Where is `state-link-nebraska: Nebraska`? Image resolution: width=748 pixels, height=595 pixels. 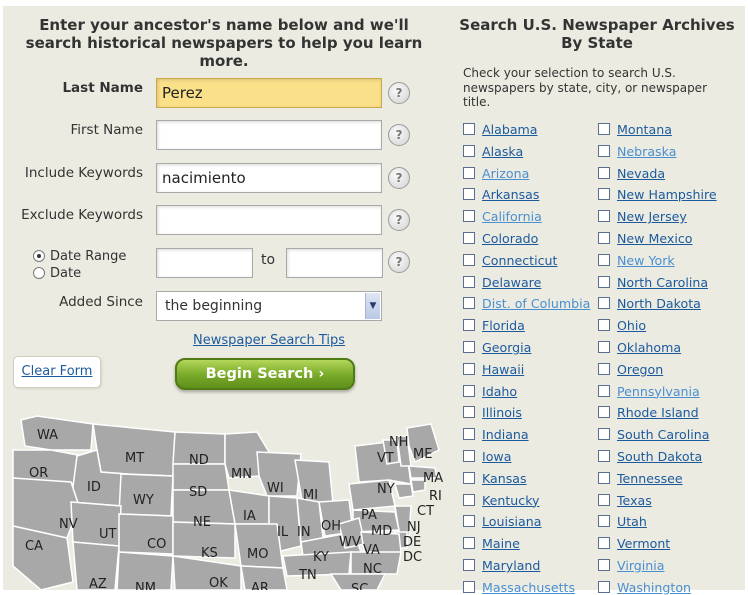 state-link-nebraska: Nebraska is located at coordinates (646, 151).